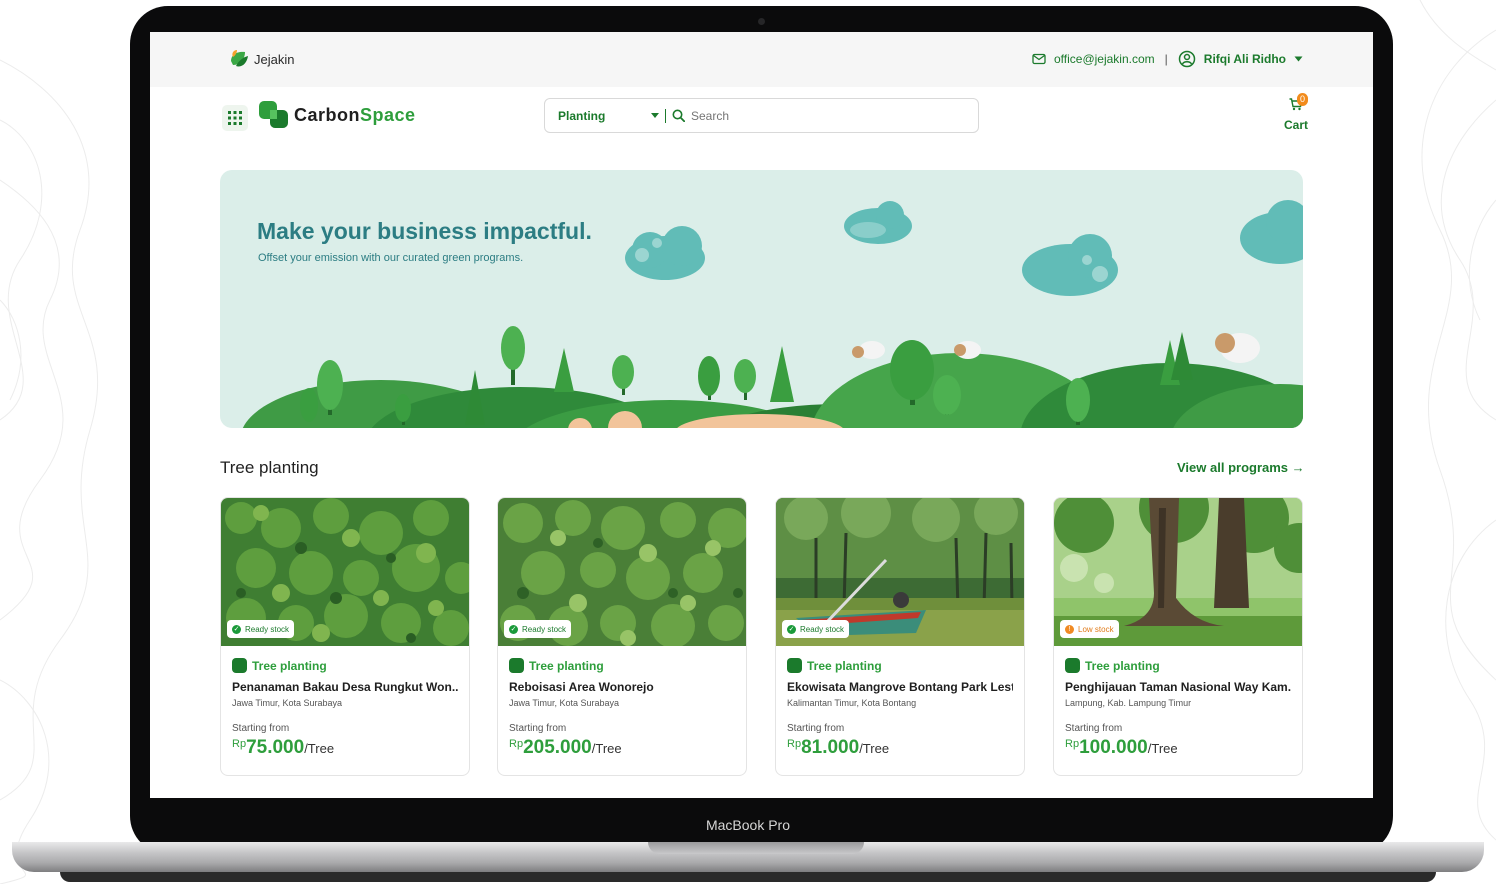  Describe the element at coordinates (748, 825) in the screenshot. I see `device-label: MacBook Pro` at that location.